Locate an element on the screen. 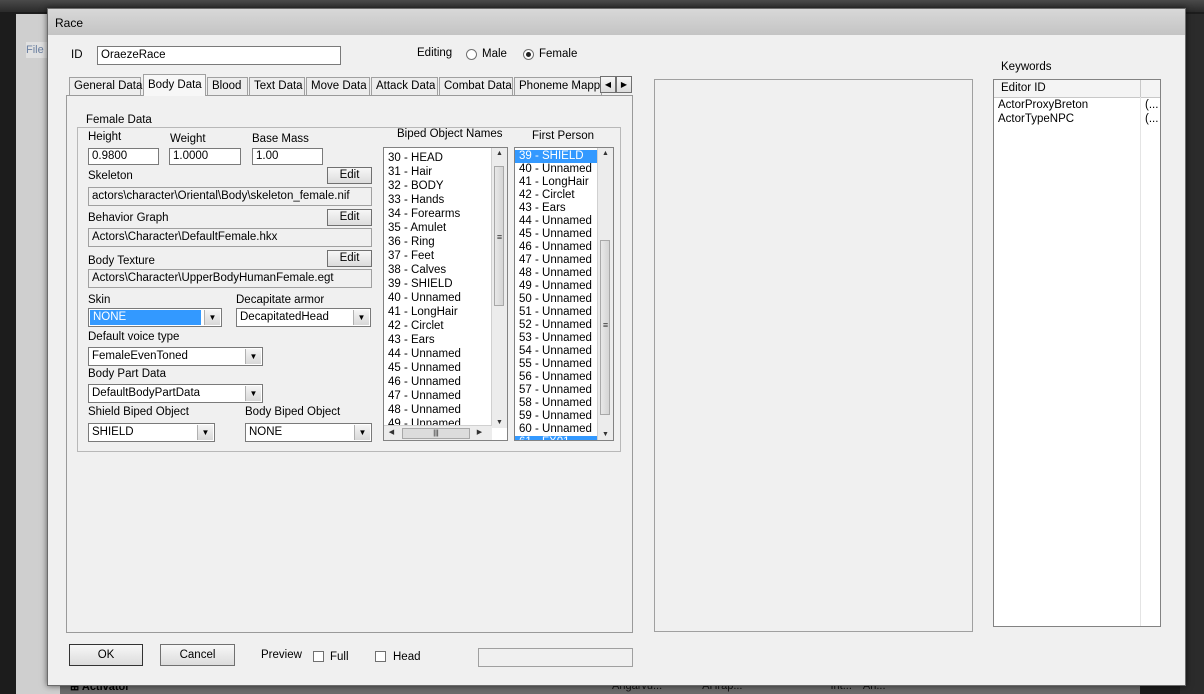 The image size is (1204, 694). first-person-item: 48 - Unnamed is located at coordinates (556, 273).